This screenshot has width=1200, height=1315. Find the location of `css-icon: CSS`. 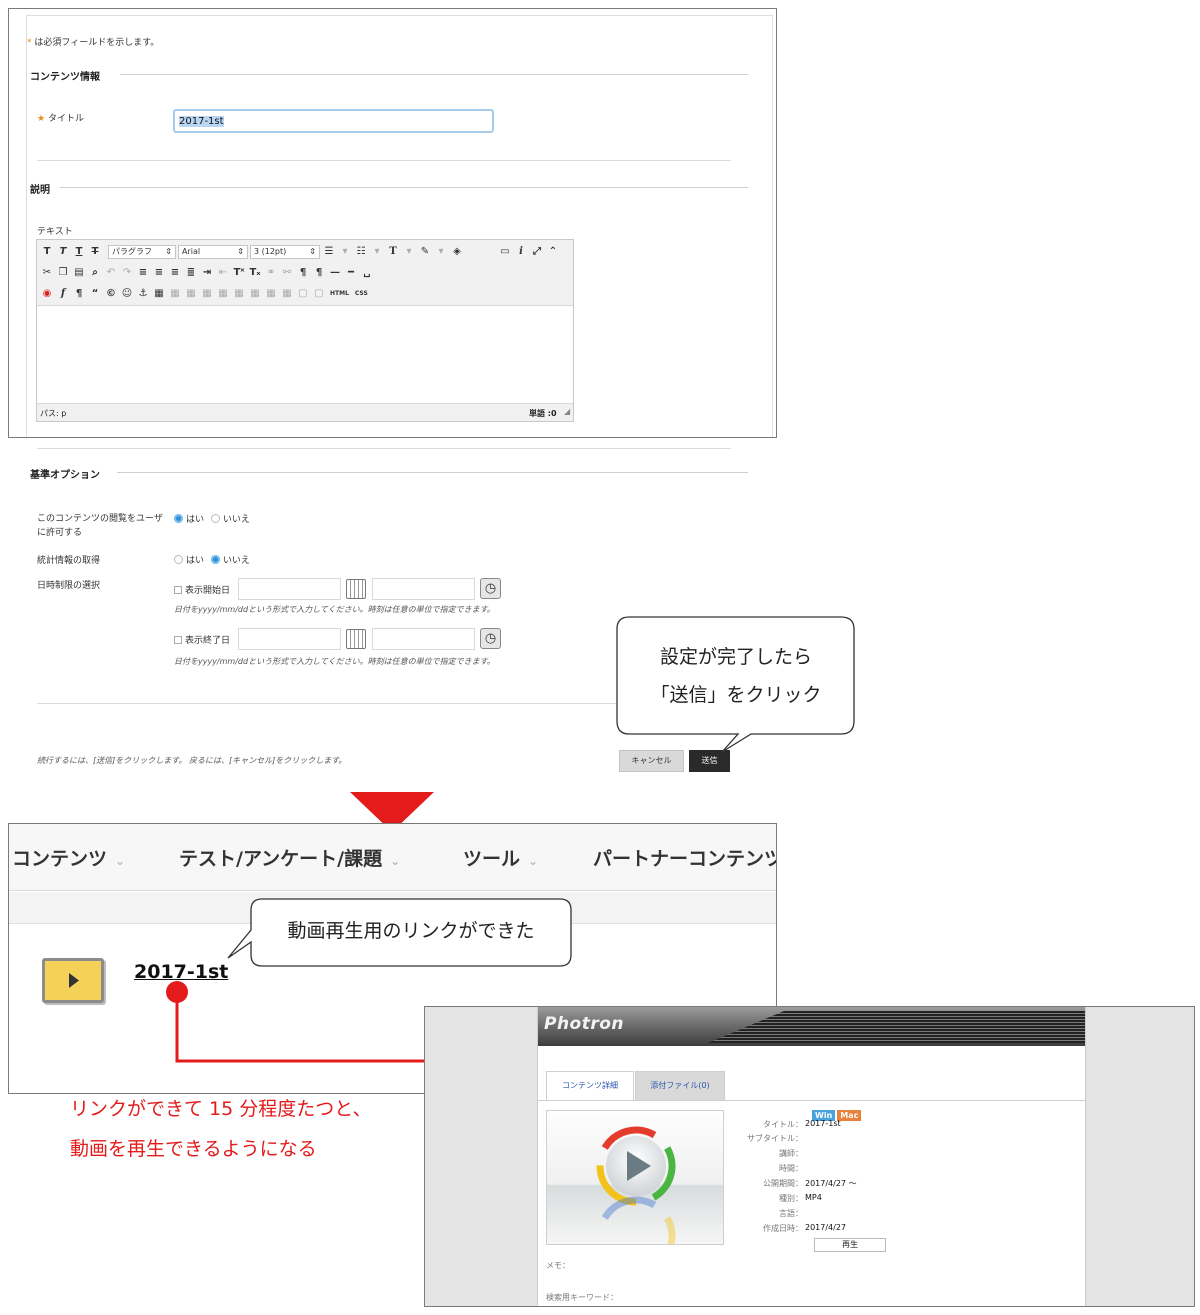

css-icon: CSS is located at coordinates (361, 294).